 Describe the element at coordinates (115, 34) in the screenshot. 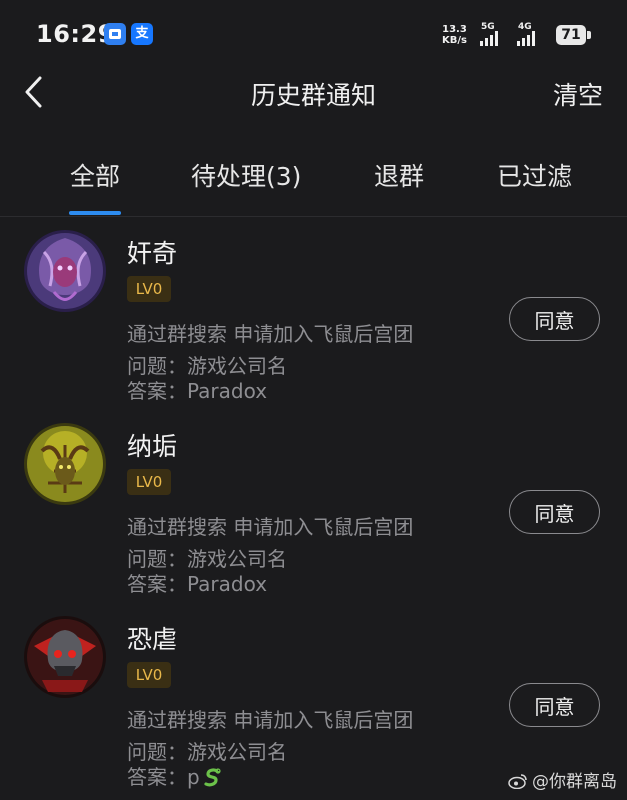

I see `message-app-icon` at that location.